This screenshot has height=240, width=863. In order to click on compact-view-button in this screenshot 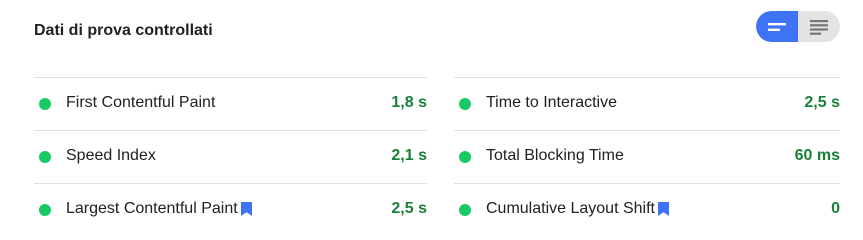, I will do `click(777, 26)`.